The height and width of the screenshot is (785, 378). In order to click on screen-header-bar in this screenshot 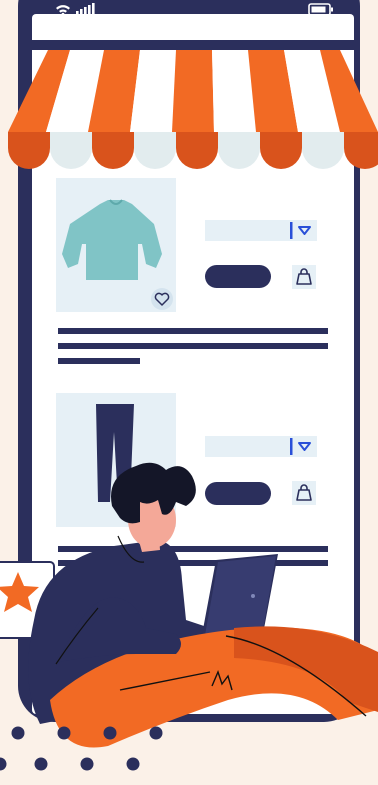, I will do `click(193, 45)`.